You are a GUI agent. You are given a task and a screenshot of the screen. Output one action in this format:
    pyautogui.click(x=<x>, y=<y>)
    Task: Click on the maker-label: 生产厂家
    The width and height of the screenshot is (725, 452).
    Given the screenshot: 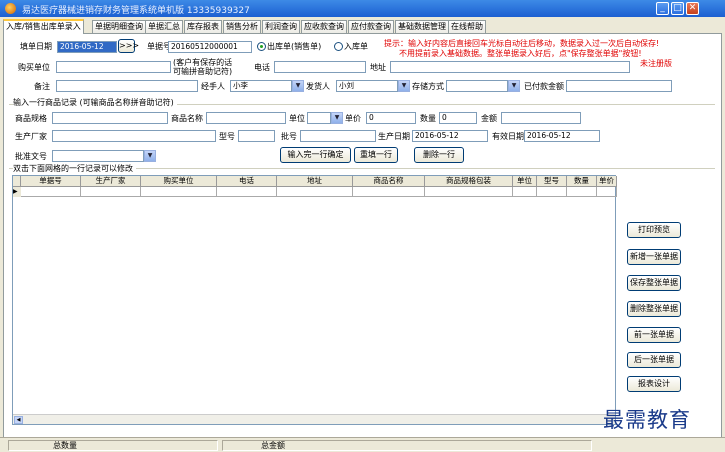 What is the action you would take?
    pyautogui.click(x=31, y=136)
    